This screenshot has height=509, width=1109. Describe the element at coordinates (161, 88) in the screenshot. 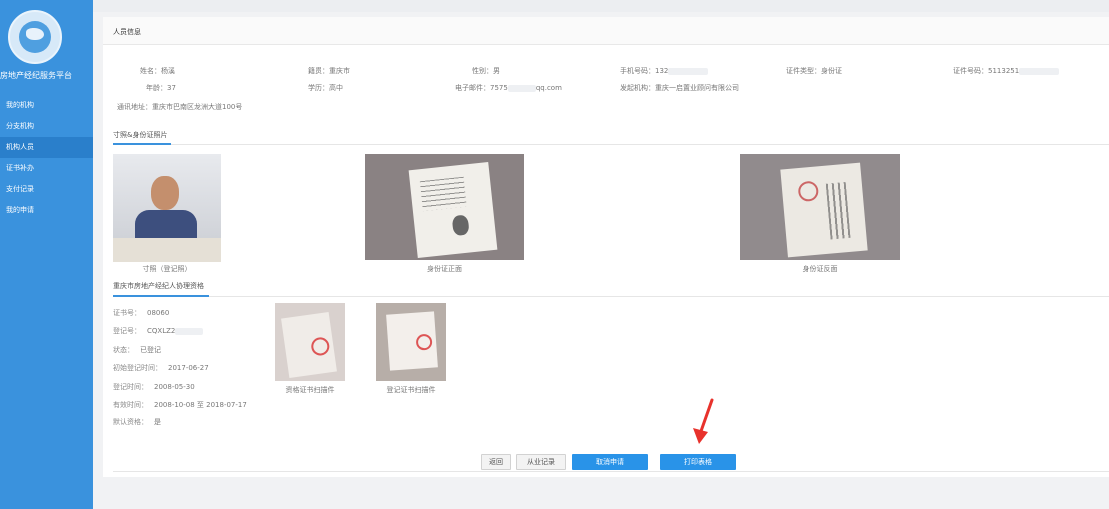

I see `age-field: 年龄：37` at that location.